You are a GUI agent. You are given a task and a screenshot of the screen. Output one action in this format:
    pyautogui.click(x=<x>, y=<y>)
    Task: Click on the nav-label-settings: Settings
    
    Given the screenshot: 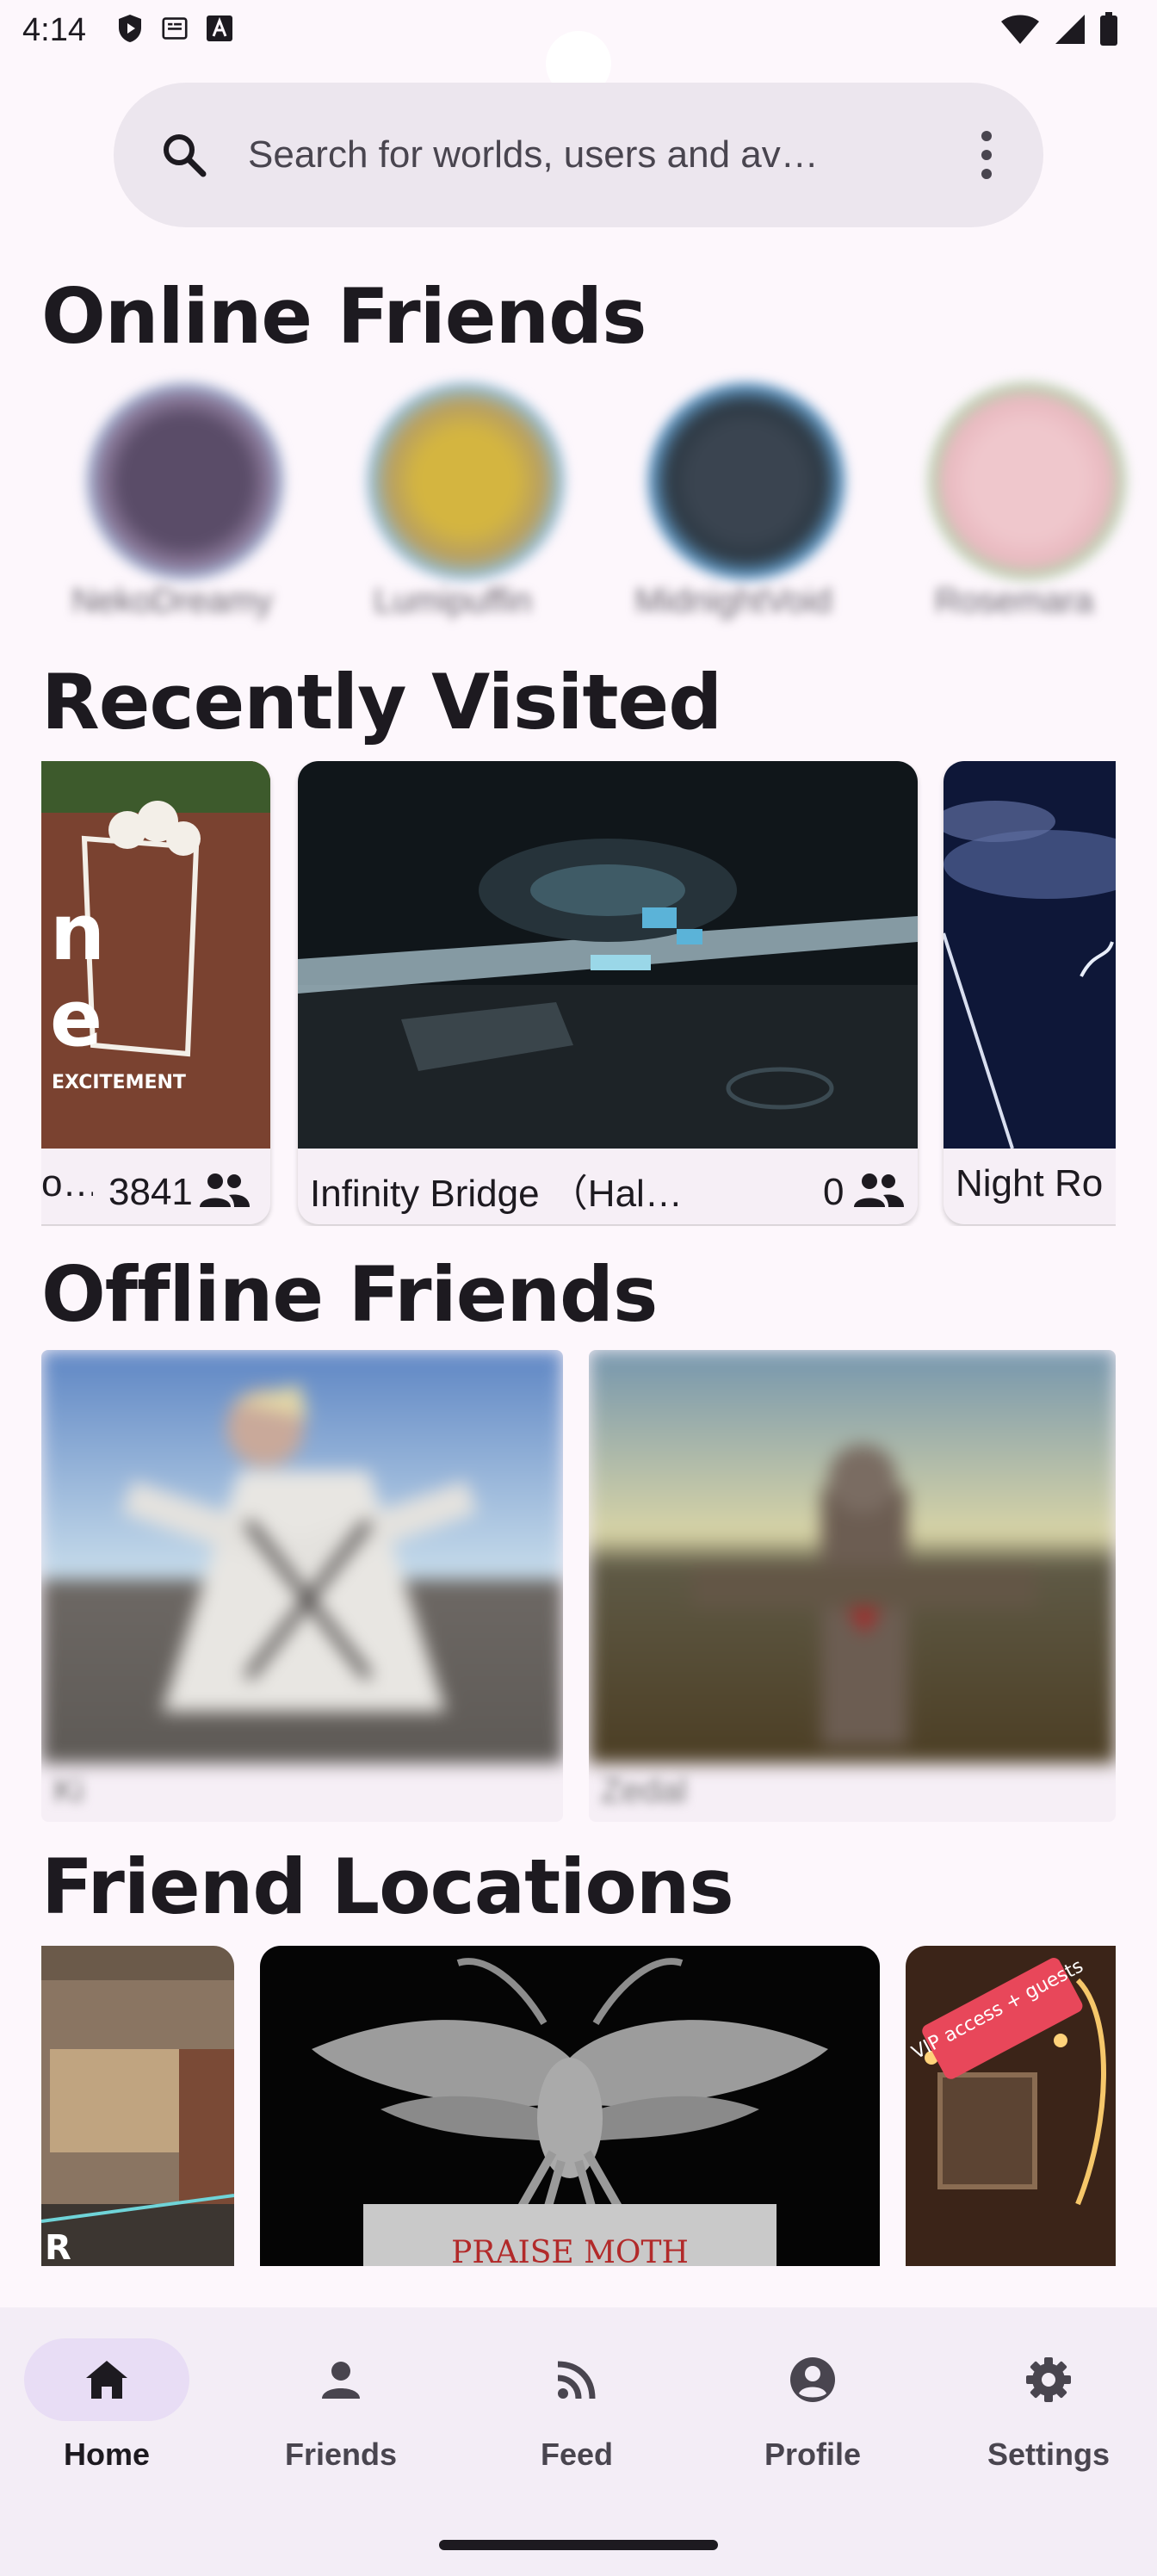 What is the action you would take?
    pyautogui.click(x=1048, y=2454)
    